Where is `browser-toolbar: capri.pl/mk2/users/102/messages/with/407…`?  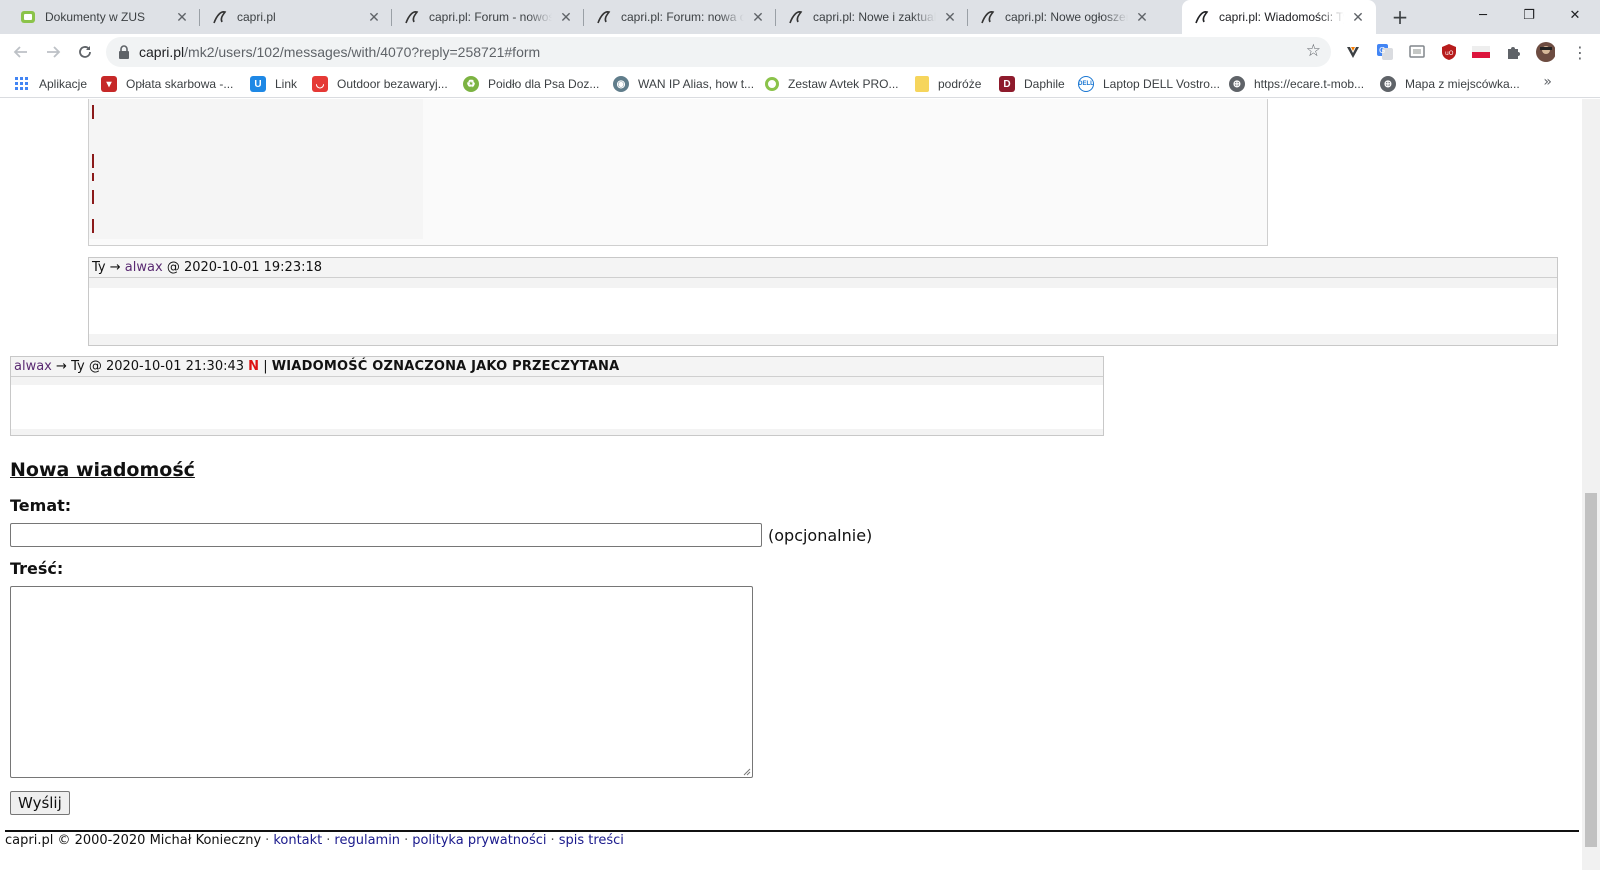
browser-toolbar: capri.pl/mk2/users/102/messages/with/407… is located at coordinates (800, 52).